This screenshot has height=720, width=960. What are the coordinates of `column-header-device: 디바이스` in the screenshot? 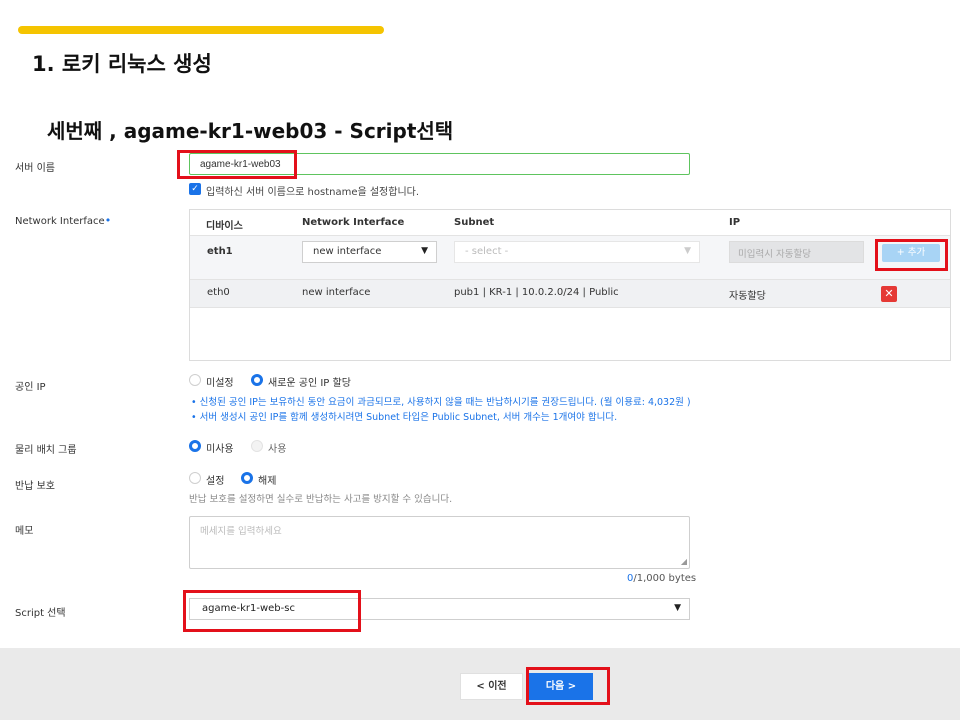 It's located at (224, 226).